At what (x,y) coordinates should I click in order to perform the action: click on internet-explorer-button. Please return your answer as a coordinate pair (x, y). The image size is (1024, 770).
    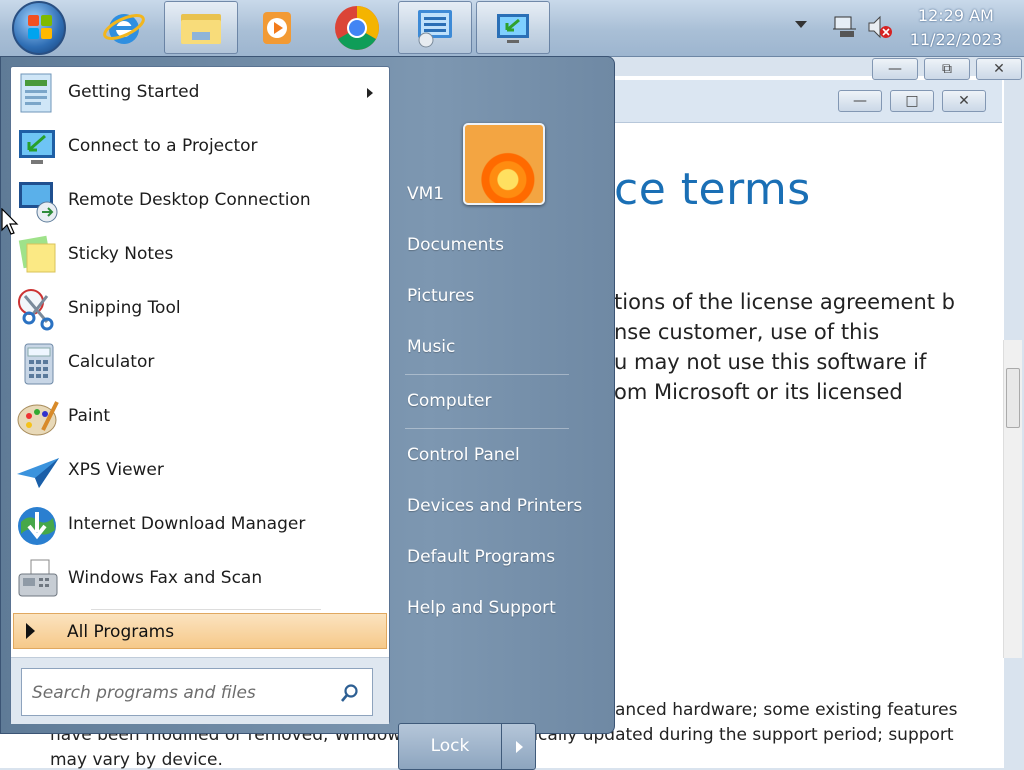
    Looking at the image, I should click on (124, 27).